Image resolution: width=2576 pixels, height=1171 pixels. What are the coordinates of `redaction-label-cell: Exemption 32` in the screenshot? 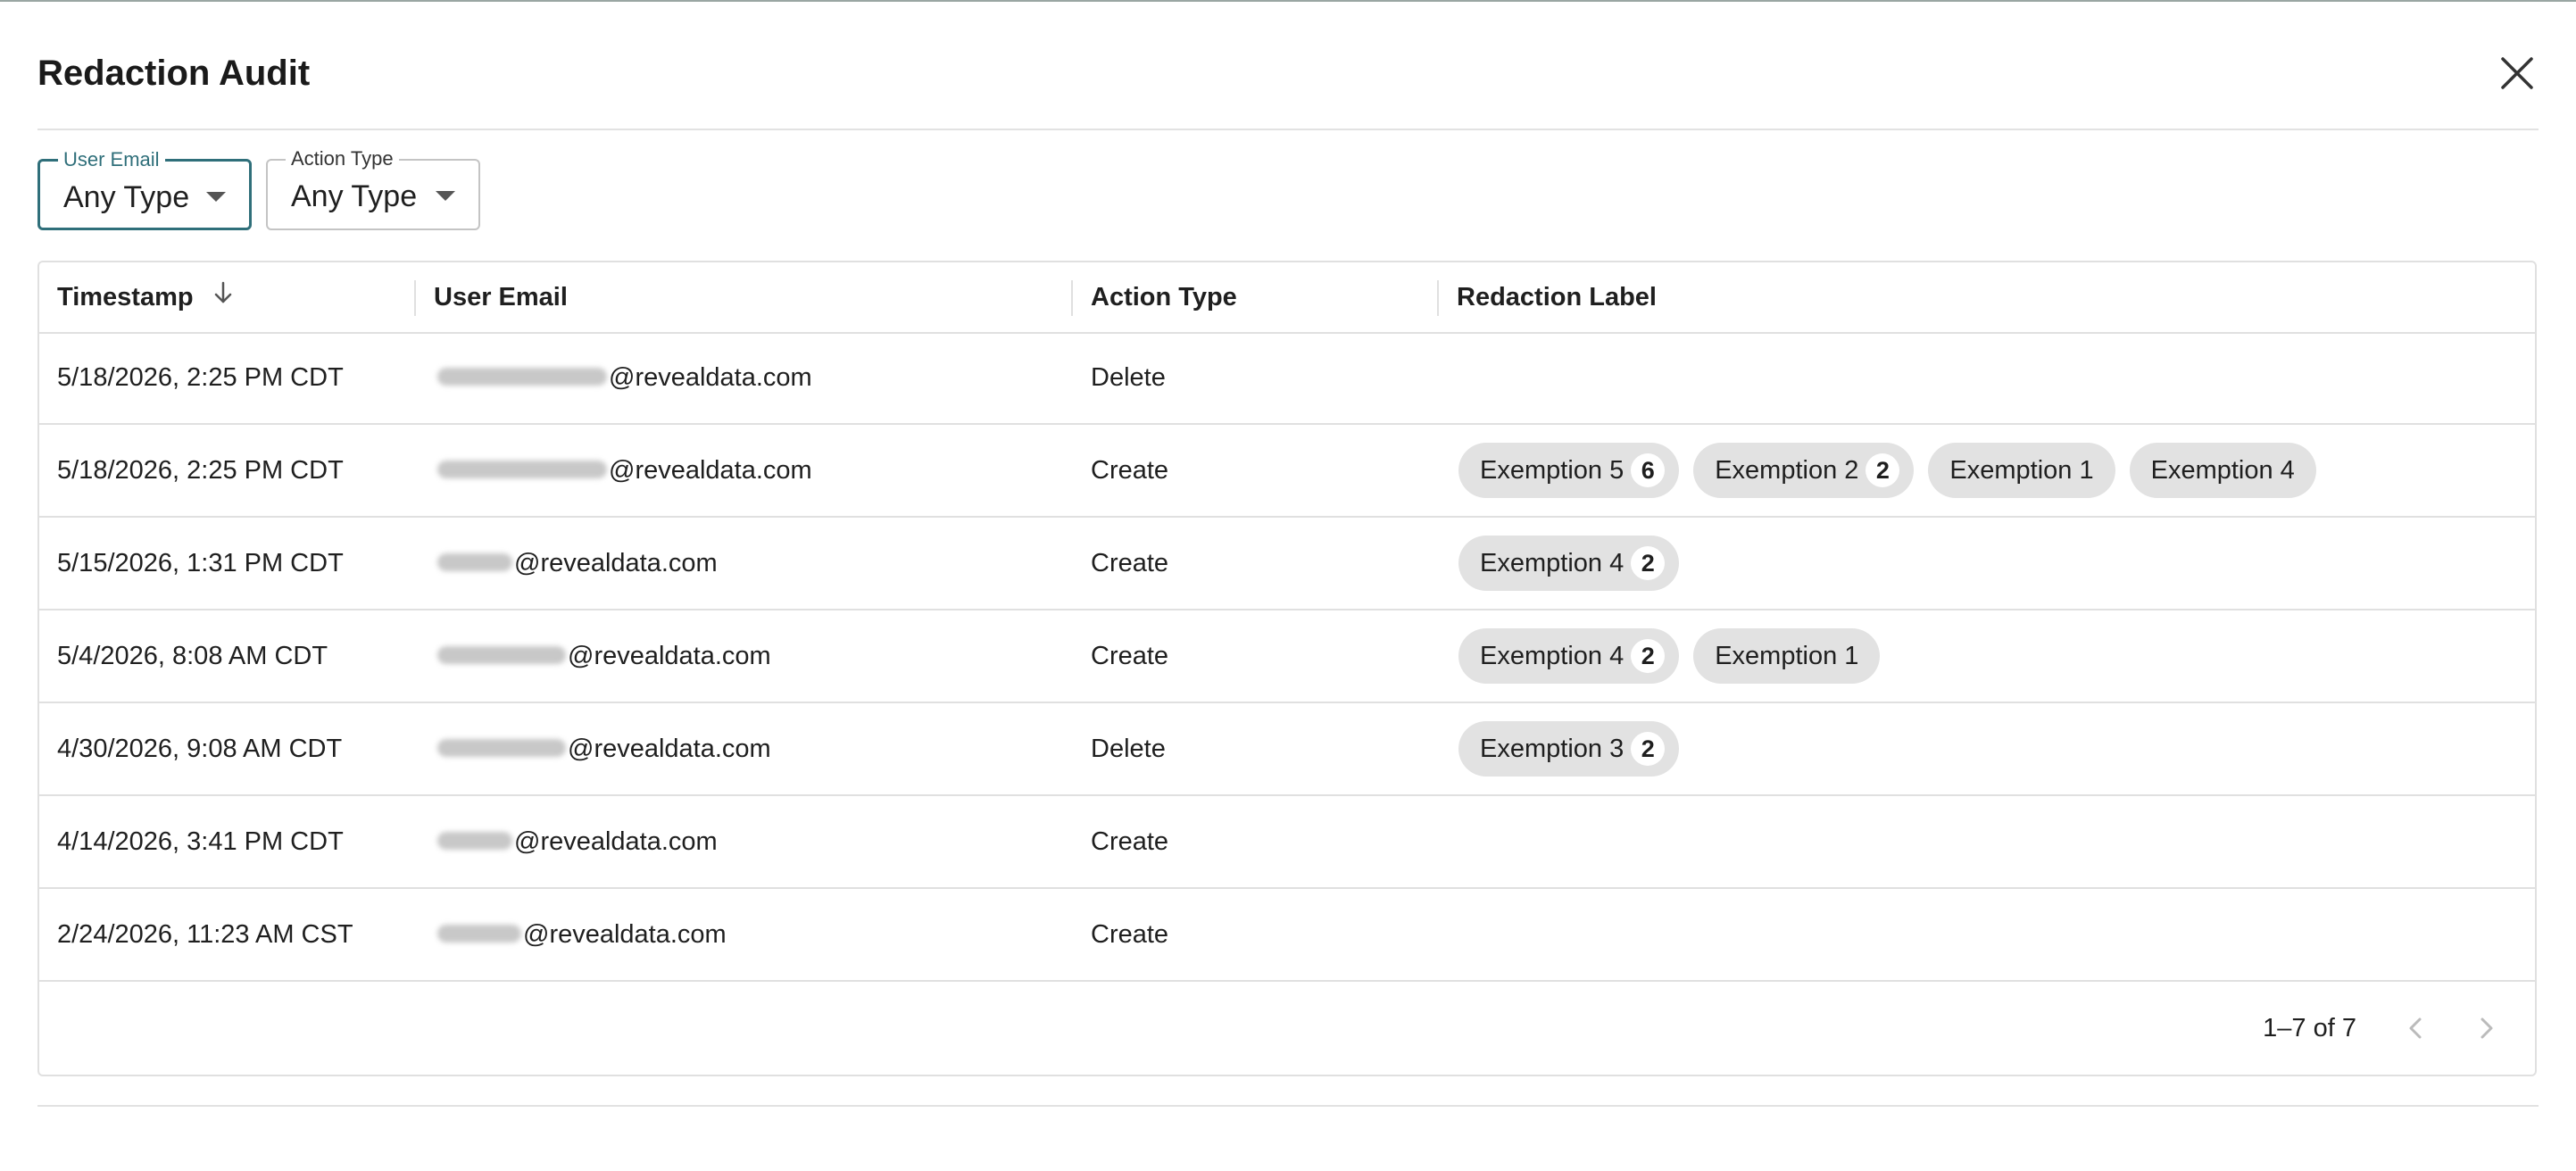 It's located at (1569, 748).